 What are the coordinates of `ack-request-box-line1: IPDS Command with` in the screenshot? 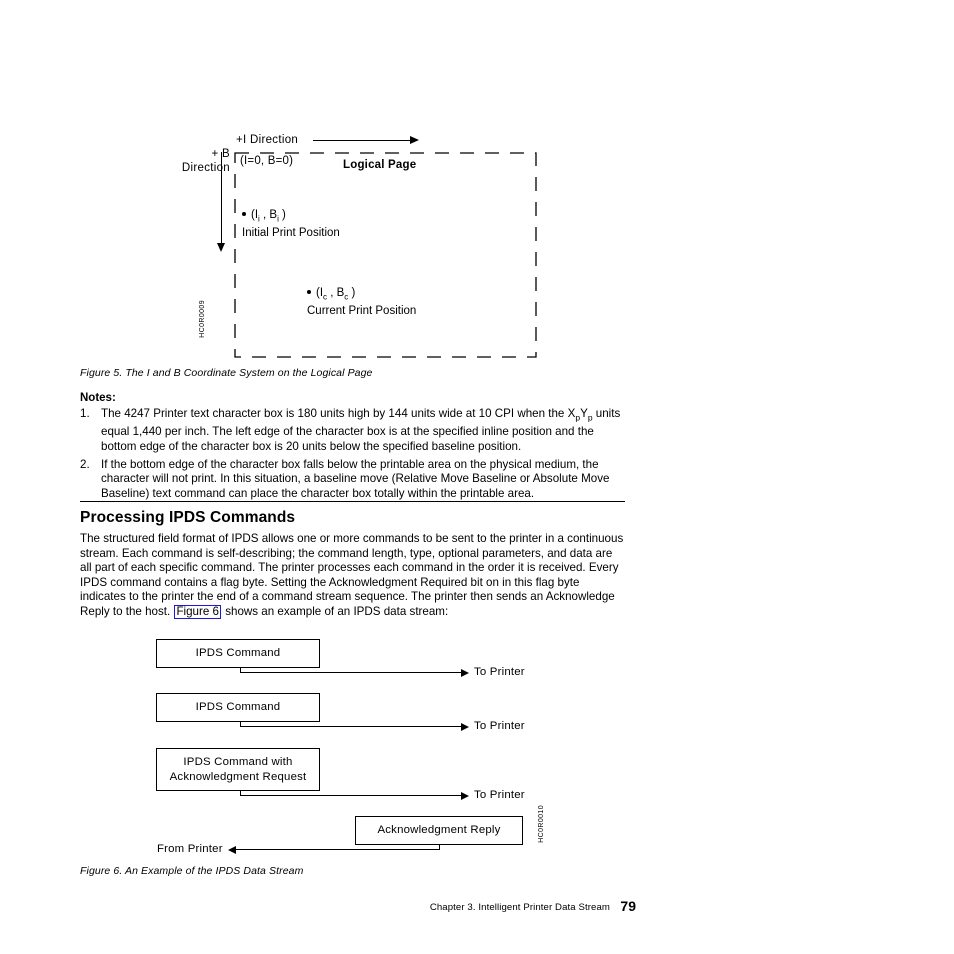 It's located at (238, 762).